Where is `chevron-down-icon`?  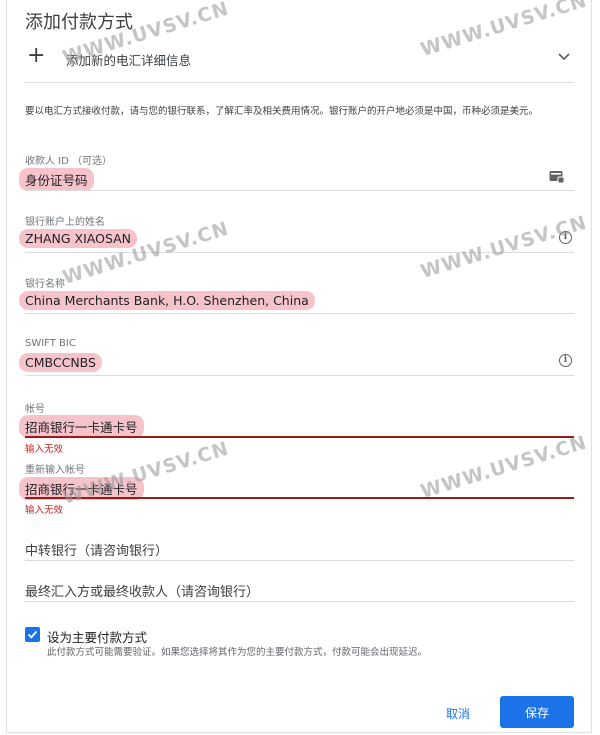
chevron-down-icon is located at coordinates (564, 57).